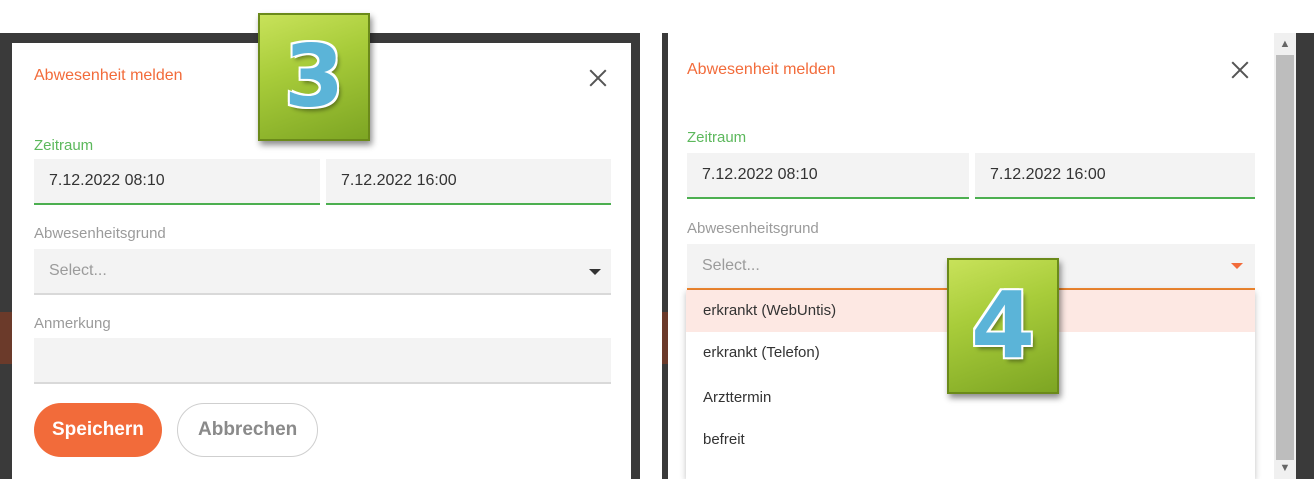 The height and width of the screenshot is (479, 1314). I want to click on step-4-badge: 4, so click(1003, 326).